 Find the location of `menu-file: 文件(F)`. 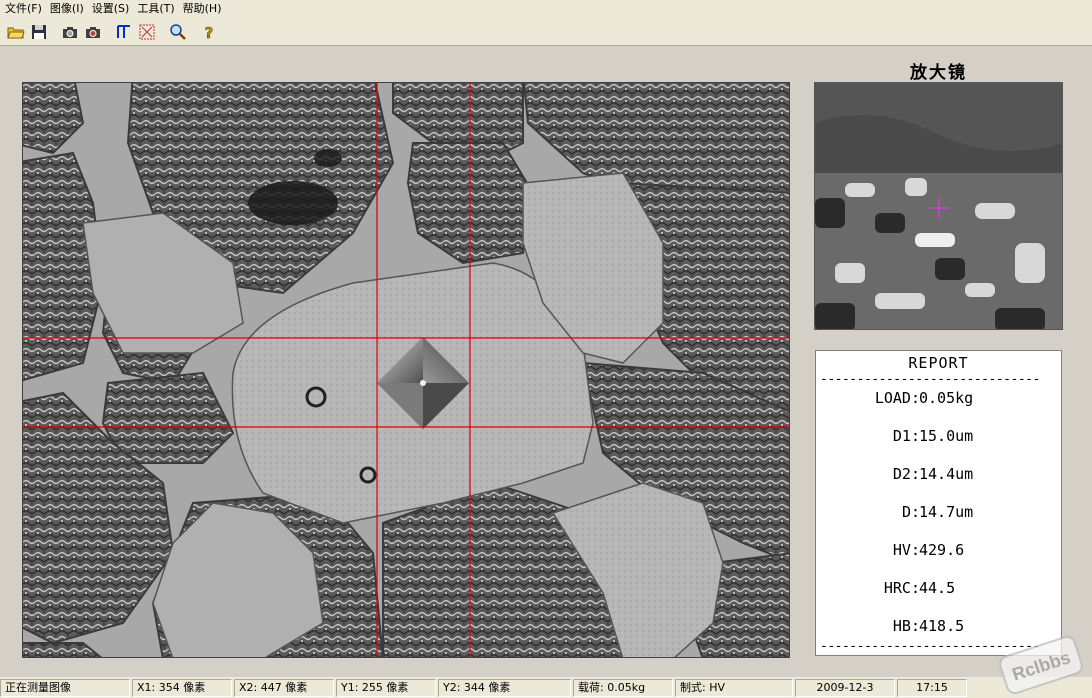

menu-file: 文件(F) is located at coordinates (25, 9).